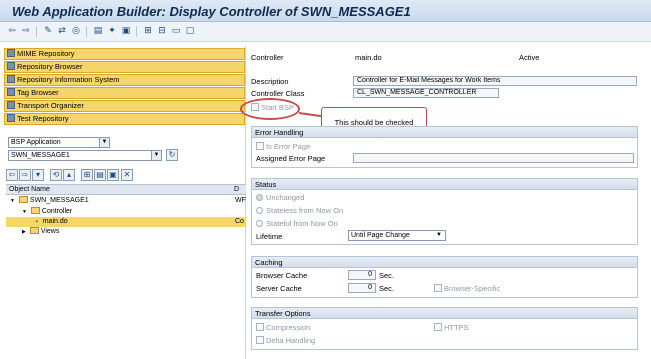 This screenshot has height=359, width=651. What do you see at coordinates (472, 288) in the screenshot?
I see `browser-specific-label: Browser-Specific` at bounding box center [472, 288].